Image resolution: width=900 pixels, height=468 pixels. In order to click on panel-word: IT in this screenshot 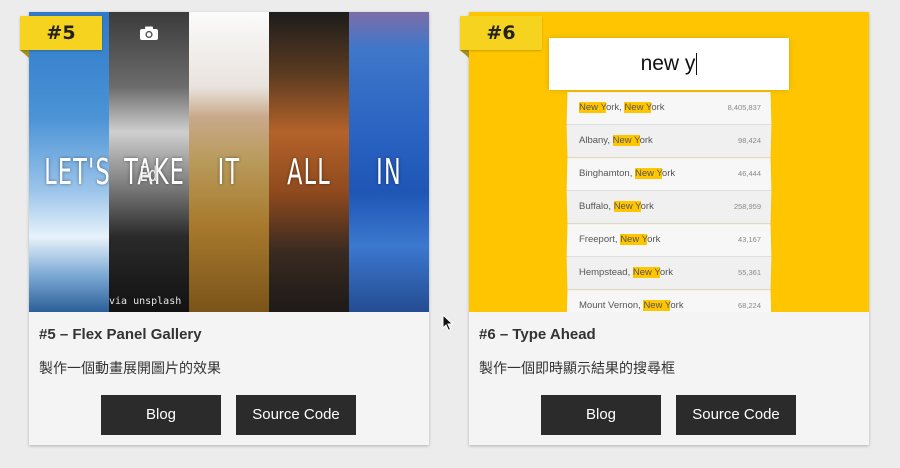, I will do `click(229, 172)`.